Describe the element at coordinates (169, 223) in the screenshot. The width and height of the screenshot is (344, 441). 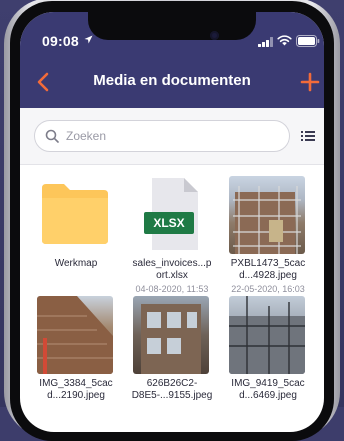
I see `xlsx-badge: XLSX` at that location.